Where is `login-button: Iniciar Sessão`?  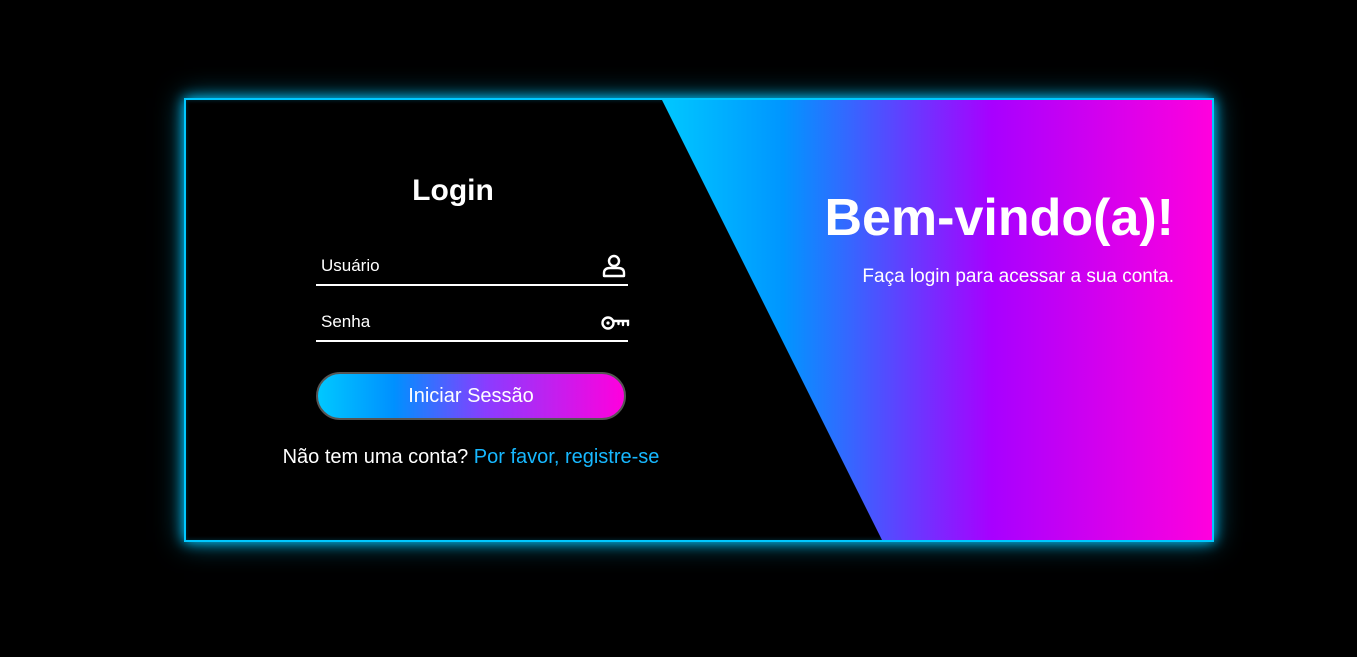
login-button: Iniciar Sessão is located at coordinates (471, 396).